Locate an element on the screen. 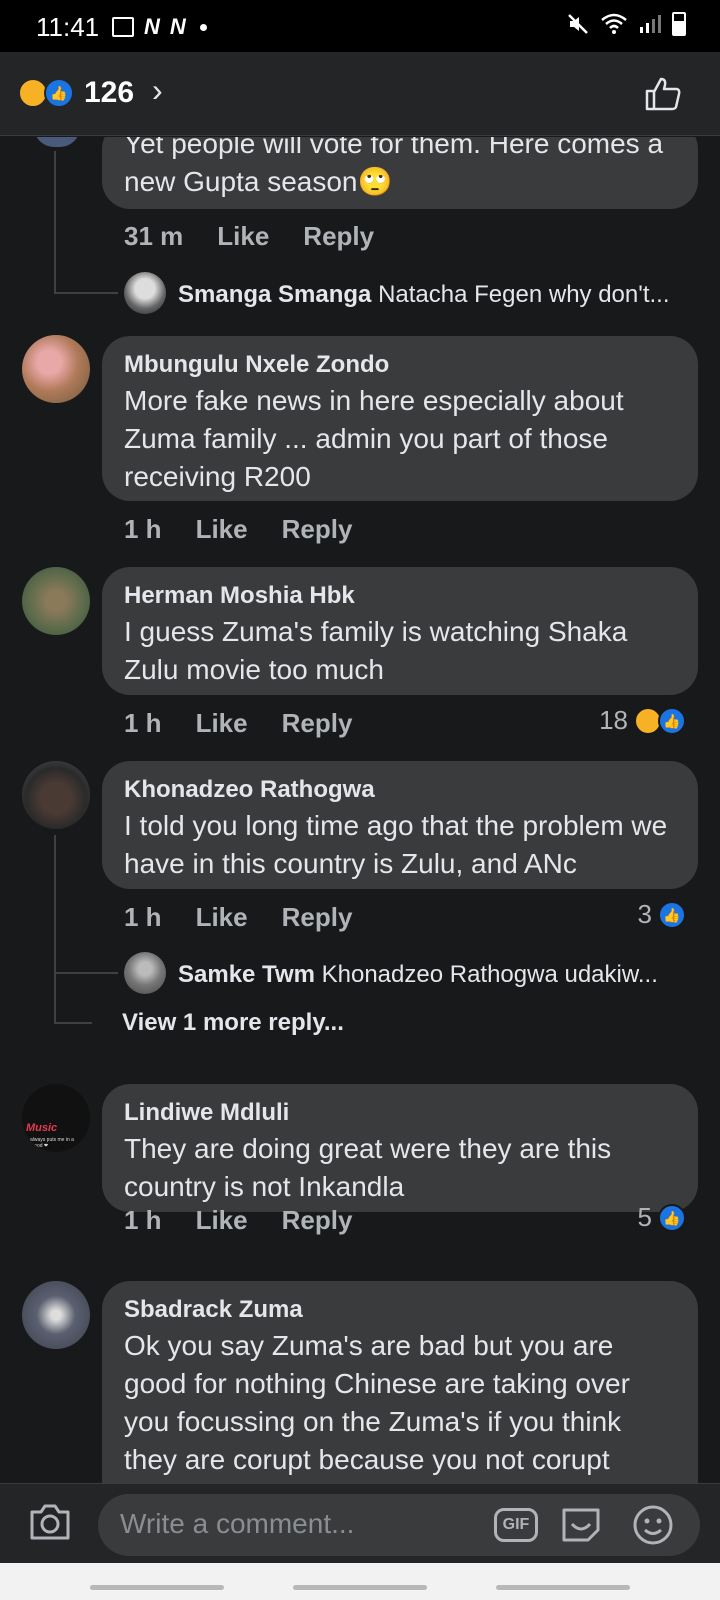 The width and height of the screenshot is (720, 1600). reaction-count: 18 is located at coordinates (613, 720).